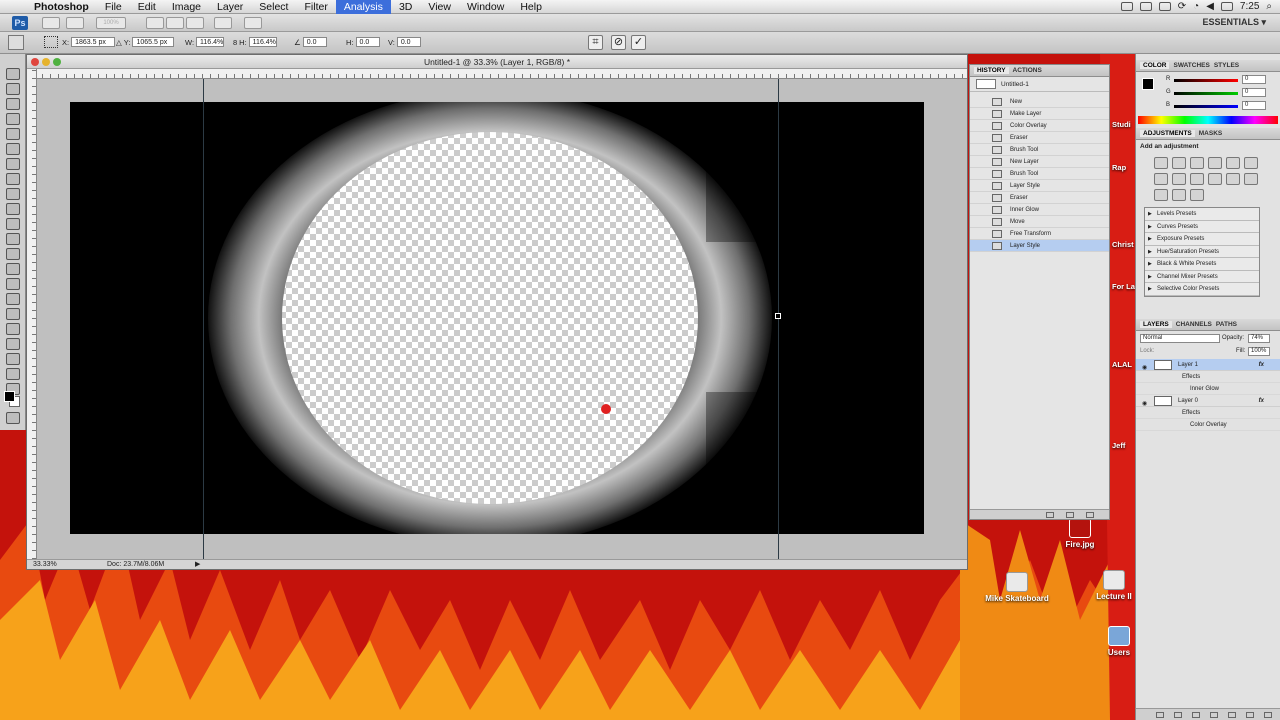 The image size is (1280, 720). What do you see at coordinates (1039, 114) in the screenshot?
I see `history-item: Make Layer` at bounding box center [1039, 114].